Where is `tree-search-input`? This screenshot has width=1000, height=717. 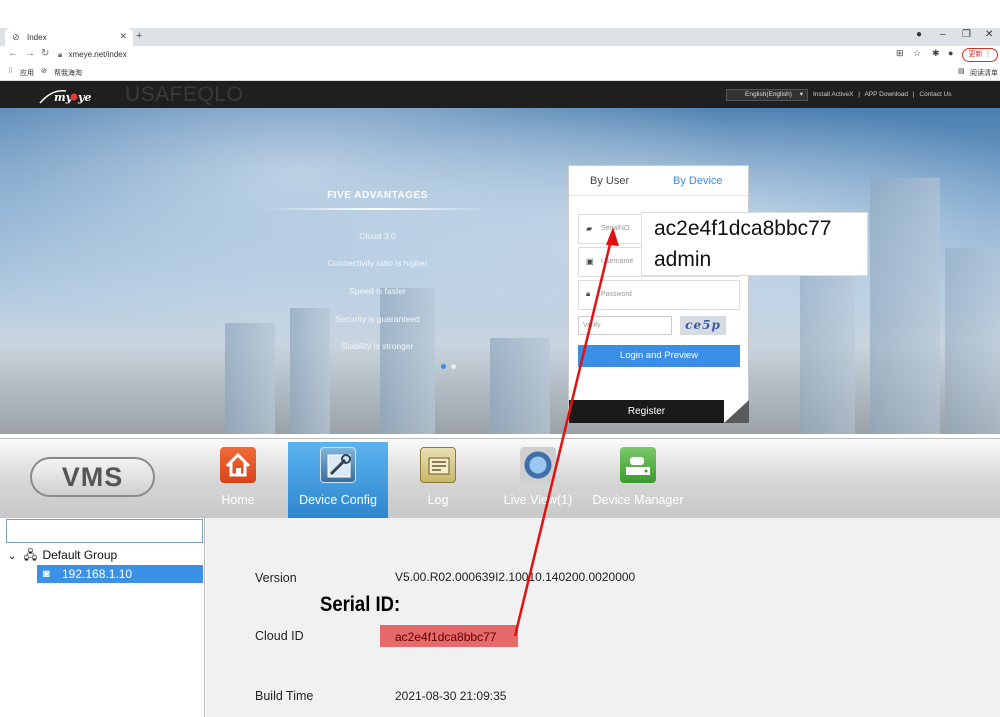
tree-search-input is located at coordinates (104, 531).